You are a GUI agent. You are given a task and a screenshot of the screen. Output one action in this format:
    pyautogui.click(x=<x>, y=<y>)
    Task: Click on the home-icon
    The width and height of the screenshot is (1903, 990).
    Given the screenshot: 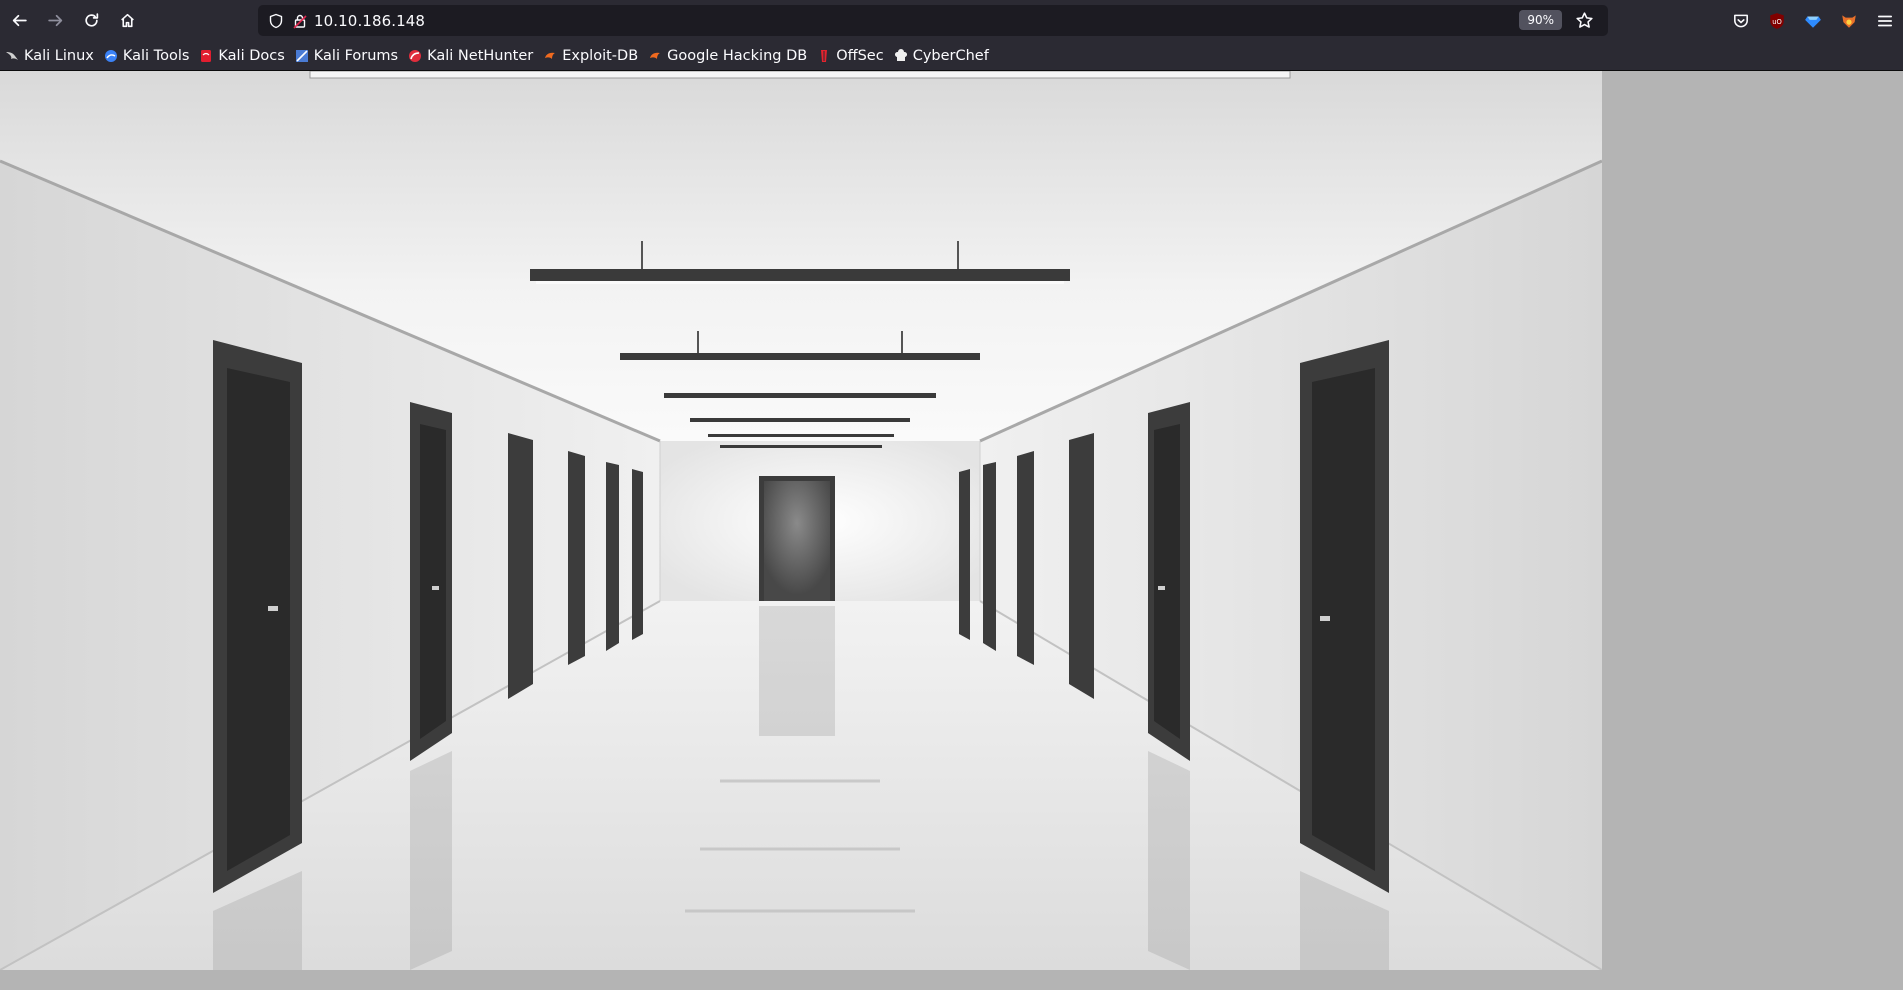 What is the action you would take?
    pyautogui.click(x=127, y=20)
    